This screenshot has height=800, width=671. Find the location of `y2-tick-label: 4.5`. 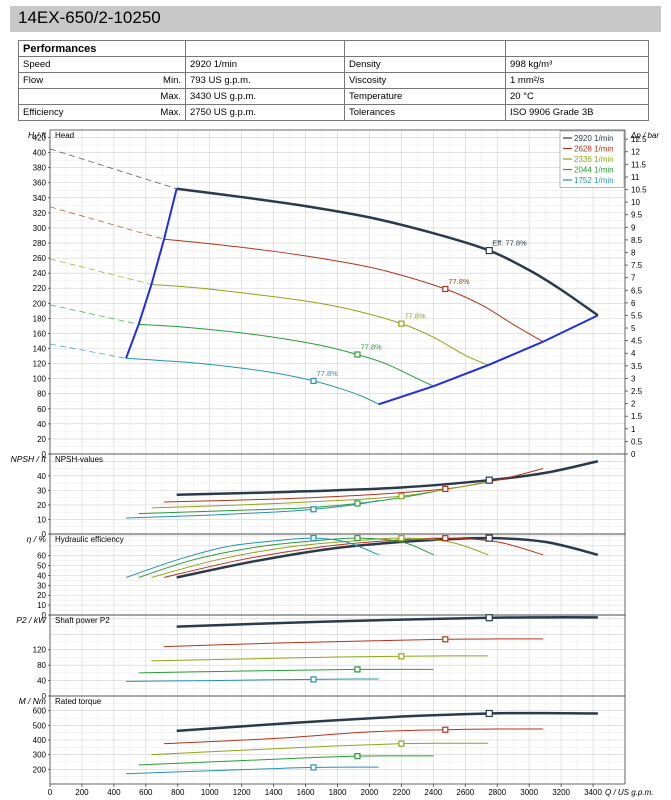

y2-tick-label: 4.5 is located at coordinates (637, 341).